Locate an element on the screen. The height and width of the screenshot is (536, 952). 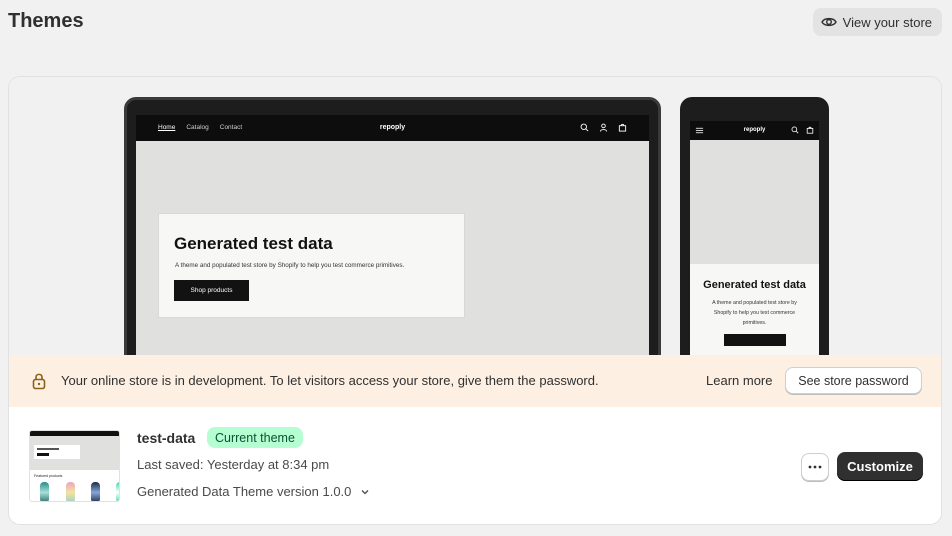
see-store-password-button: See store password is located at coordinates (853, 380).